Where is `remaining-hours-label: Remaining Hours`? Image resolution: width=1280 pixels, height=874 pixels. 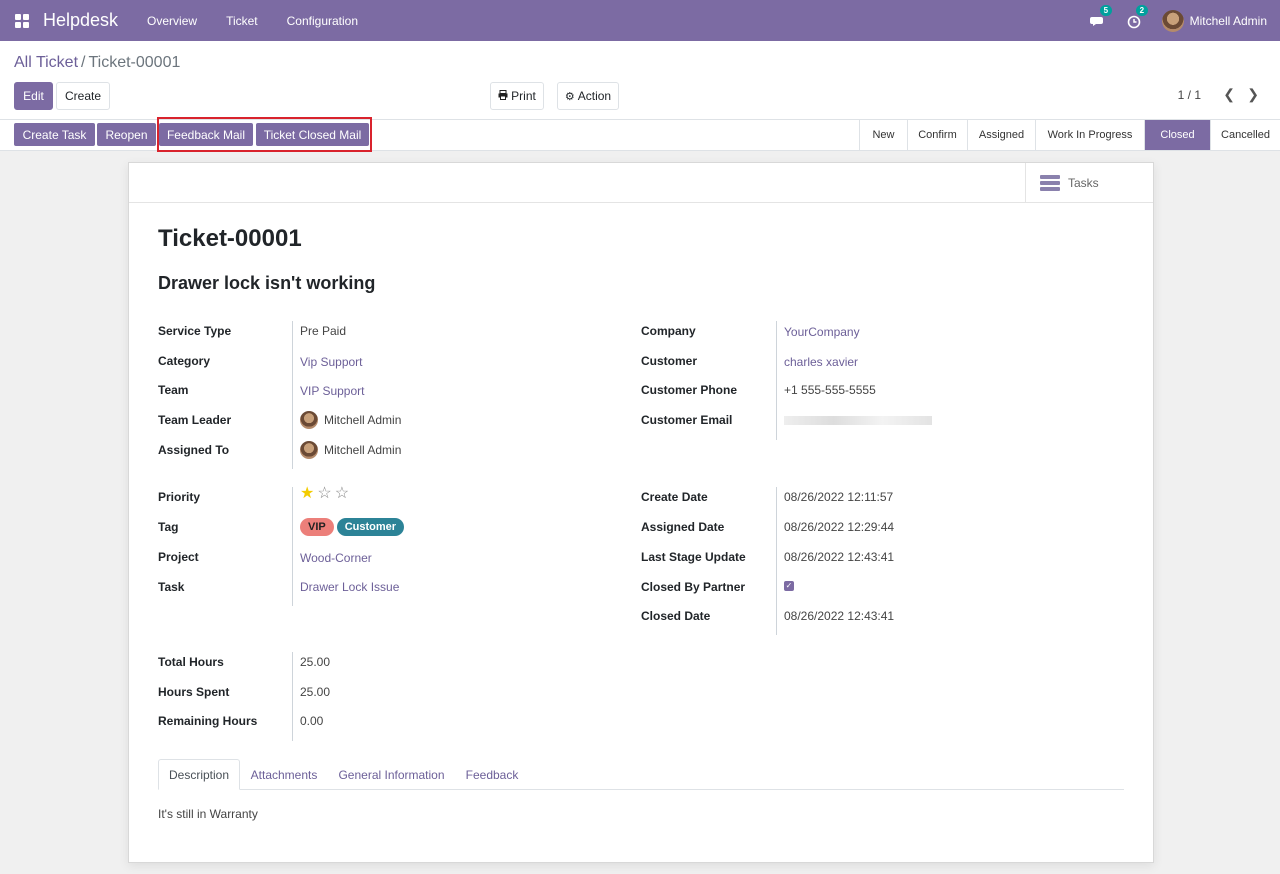
remaining-hours-label: Remaining Hours is located at coordinates (208, 721).